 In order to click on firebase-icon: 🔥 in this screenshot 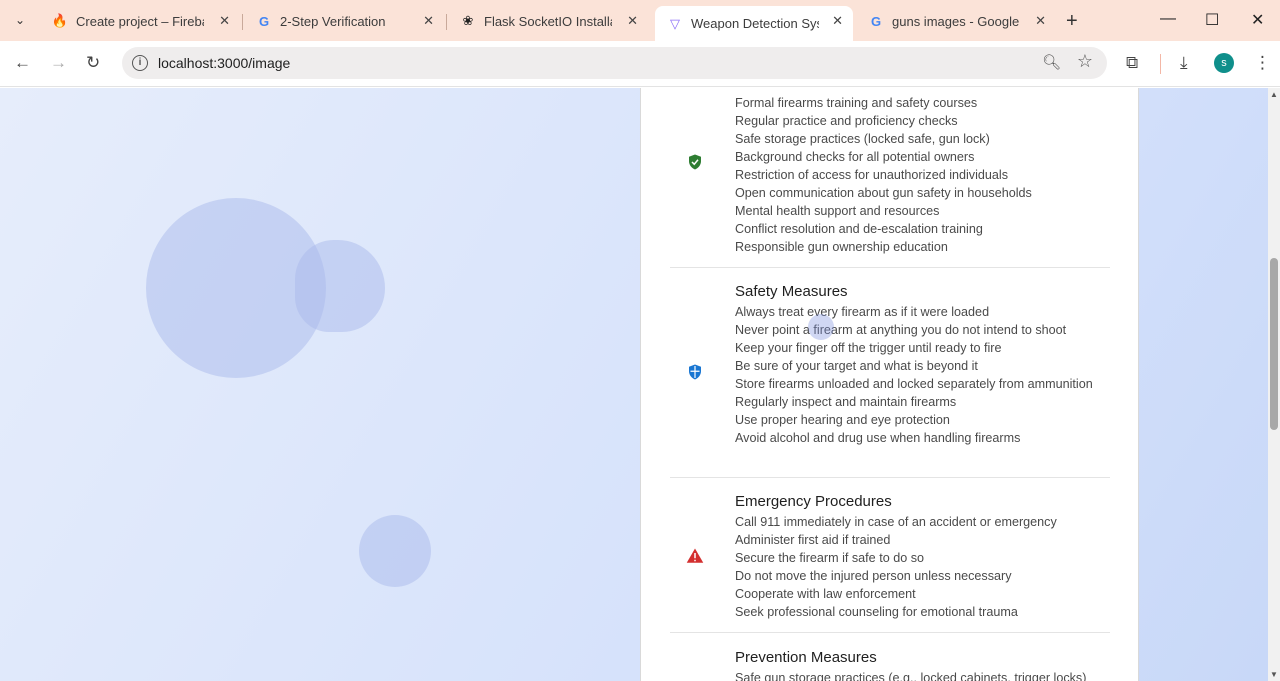, I will do `click(60, 20)`.